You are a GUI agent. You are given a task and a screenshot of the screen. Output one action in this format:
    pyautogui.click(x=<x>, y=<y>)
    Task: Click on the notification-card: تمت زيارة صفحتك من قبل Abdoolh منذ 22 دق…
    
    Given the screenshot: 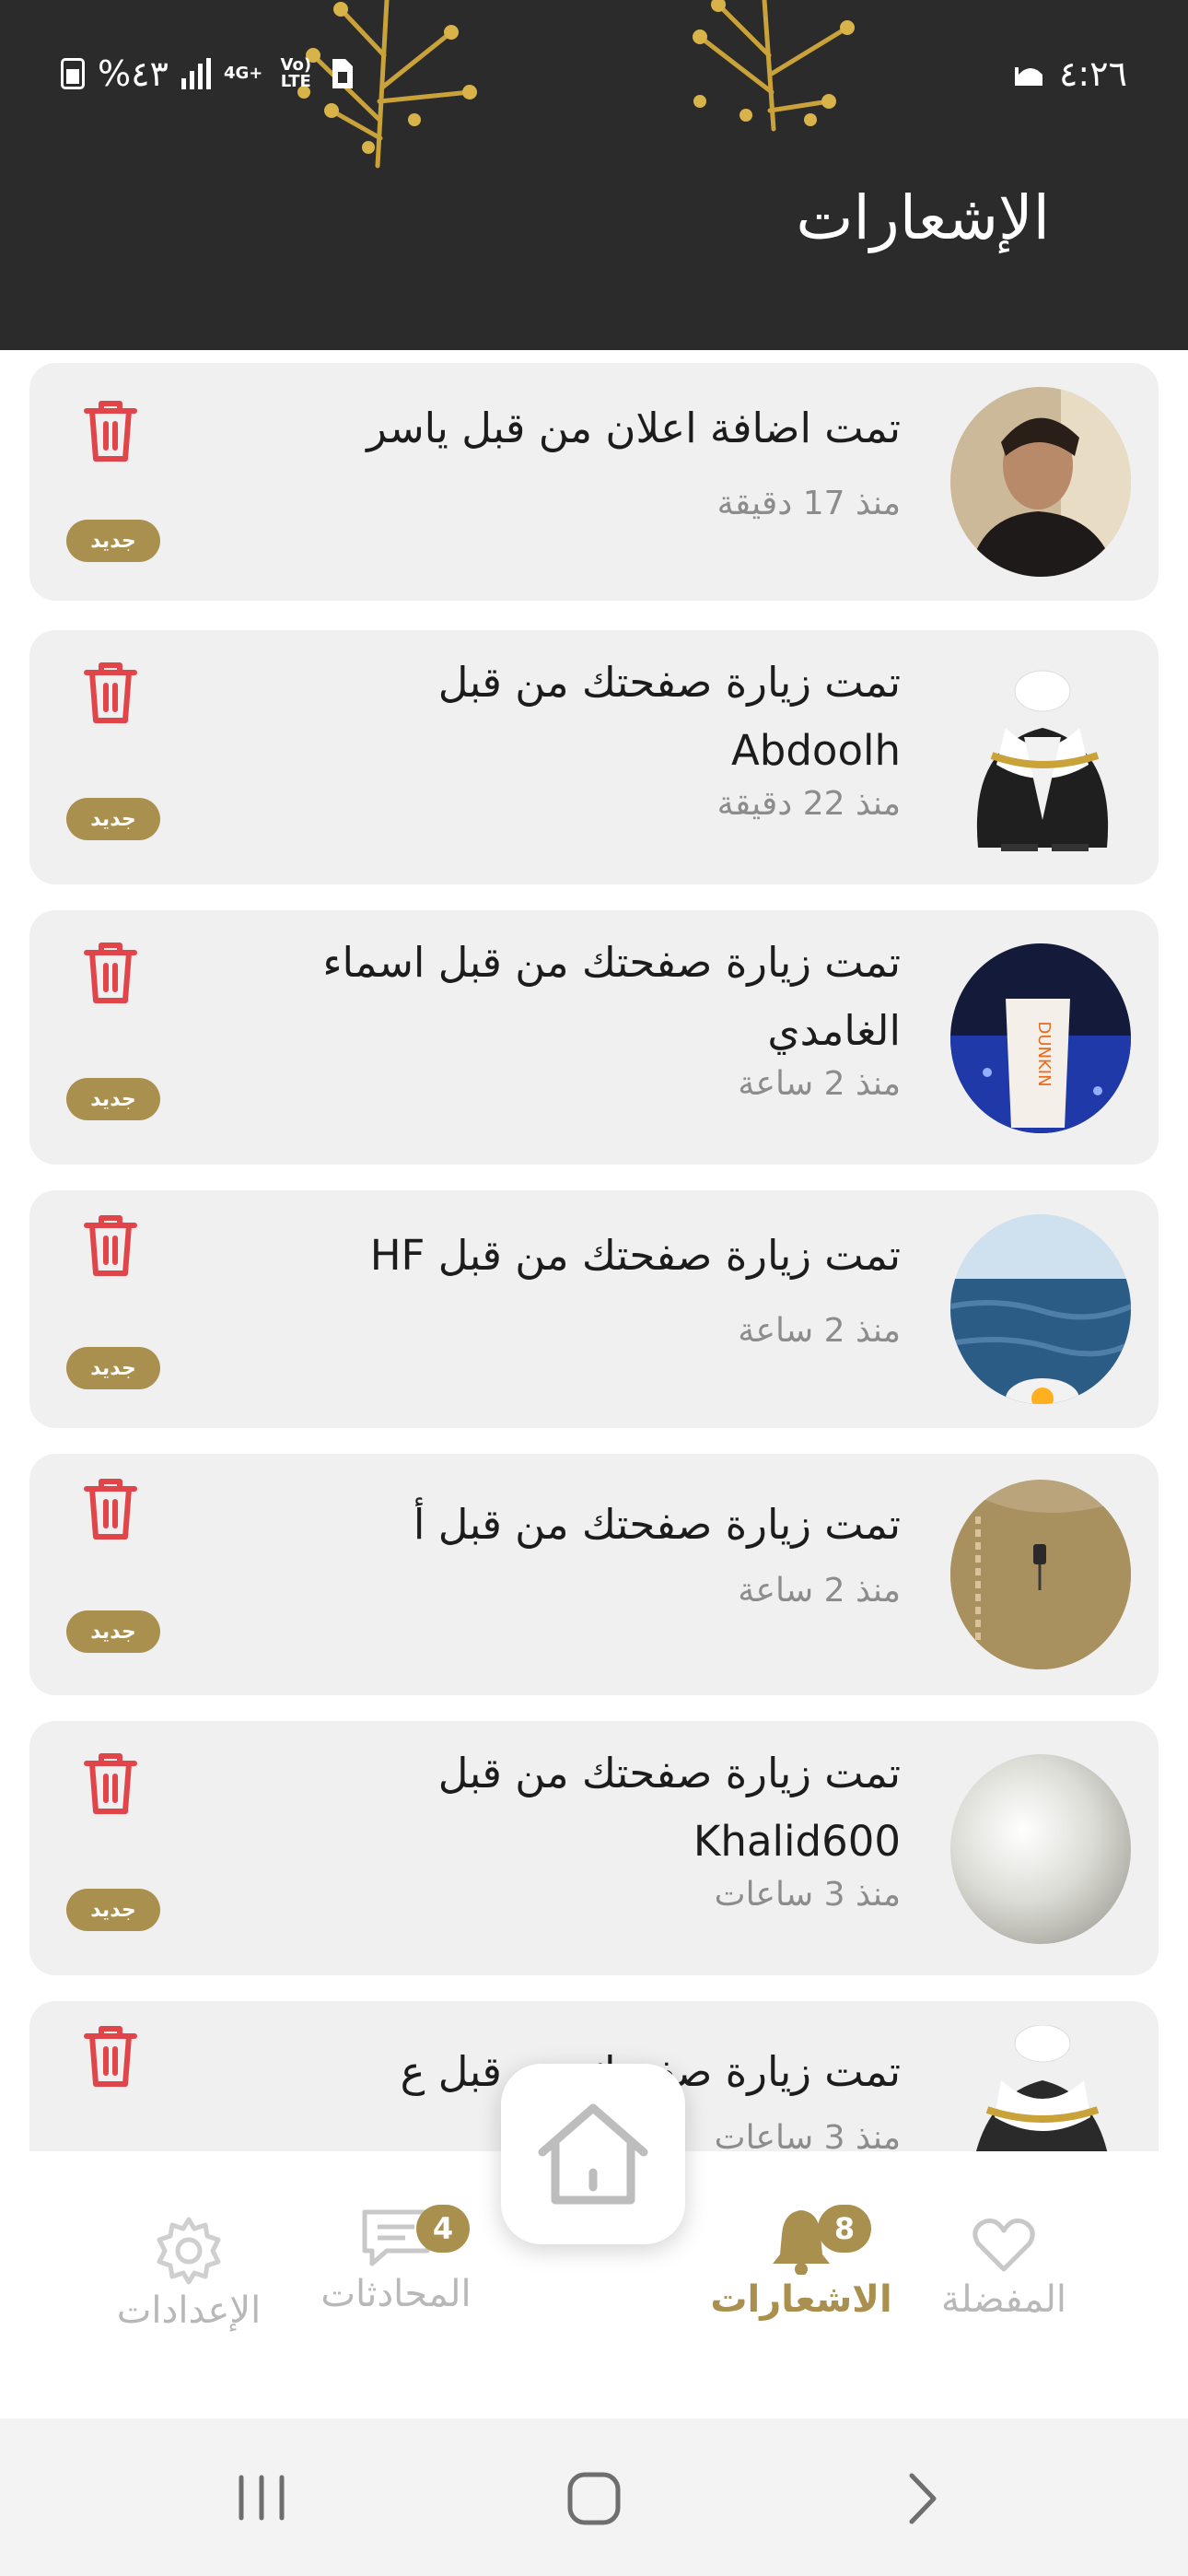 What is the action you would take?
    pyautogui.click(x=594, y=757)
    